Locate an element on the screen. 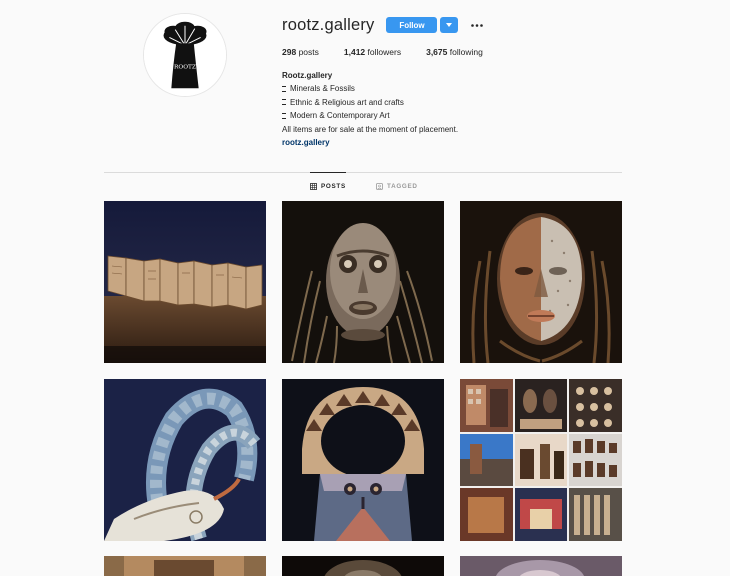  suggested-dropdown-button is located at coordinates (449, 25).